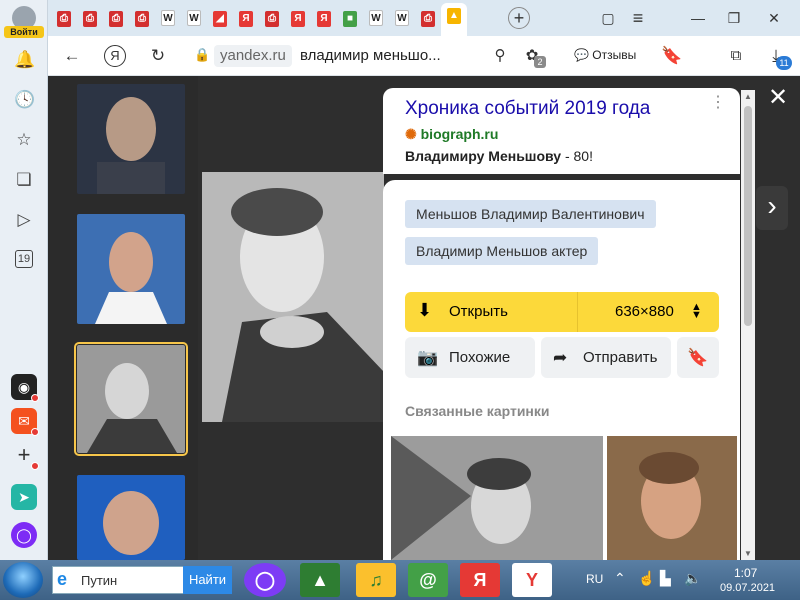 The height and width of the screenshot is (600, 800). Describe the element at coordinates (72, 56) in the screenshot. I see `back-icon: ←` at that location.